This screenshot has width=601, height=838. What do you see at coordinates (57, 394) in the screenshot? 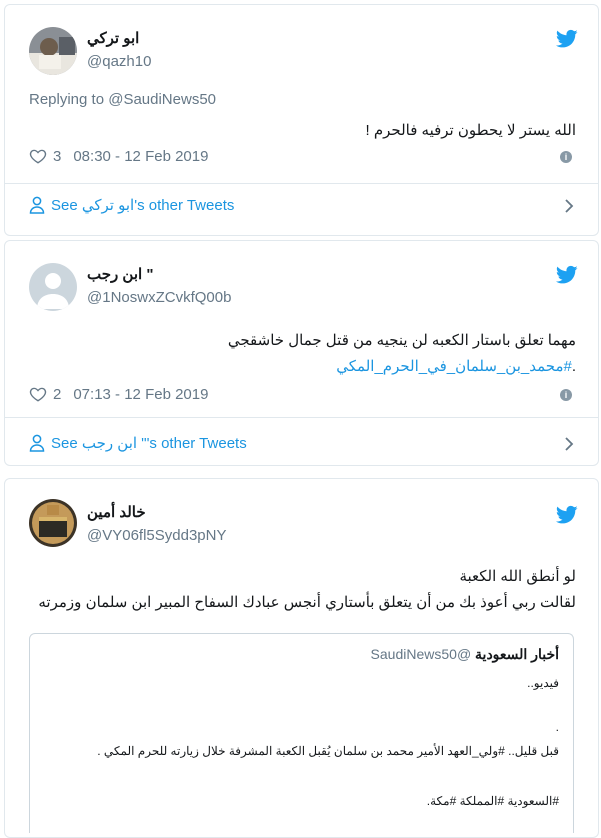
I see `like-count: 2` at bounding box center [57, 394].